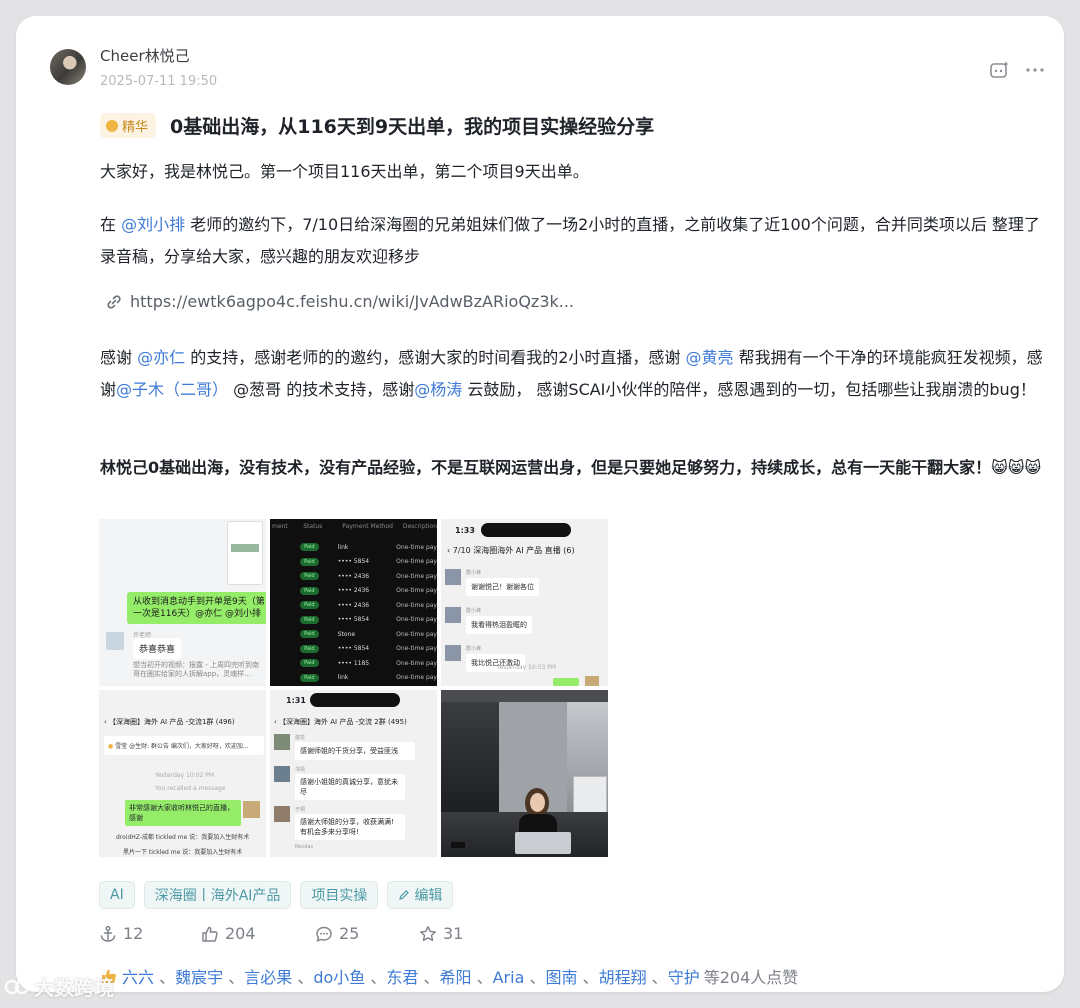 The width and height of the screenshot is (1080, 1008). Describe the element at coordinates (153, 224) in the screenshot. I see `mention-liu: @刘小排` at that location.